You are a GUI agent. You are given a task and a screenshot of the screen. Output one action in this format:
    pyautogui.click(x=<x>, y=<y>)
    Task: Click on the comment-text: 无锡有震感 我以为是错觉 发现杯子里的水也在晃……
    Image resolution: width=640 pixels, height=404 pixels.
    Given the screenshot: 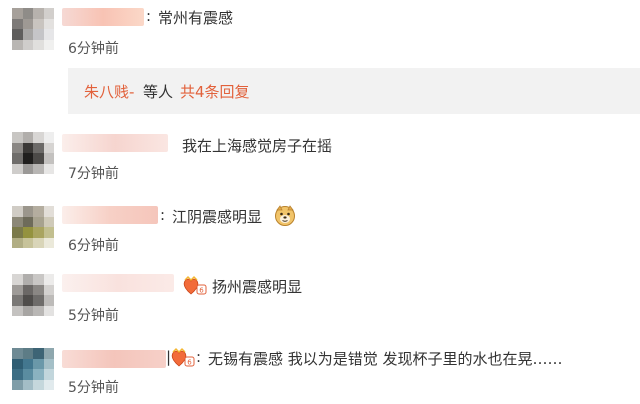 What is the action you would take?
    pyautogui.click(x=385, y=359)
    